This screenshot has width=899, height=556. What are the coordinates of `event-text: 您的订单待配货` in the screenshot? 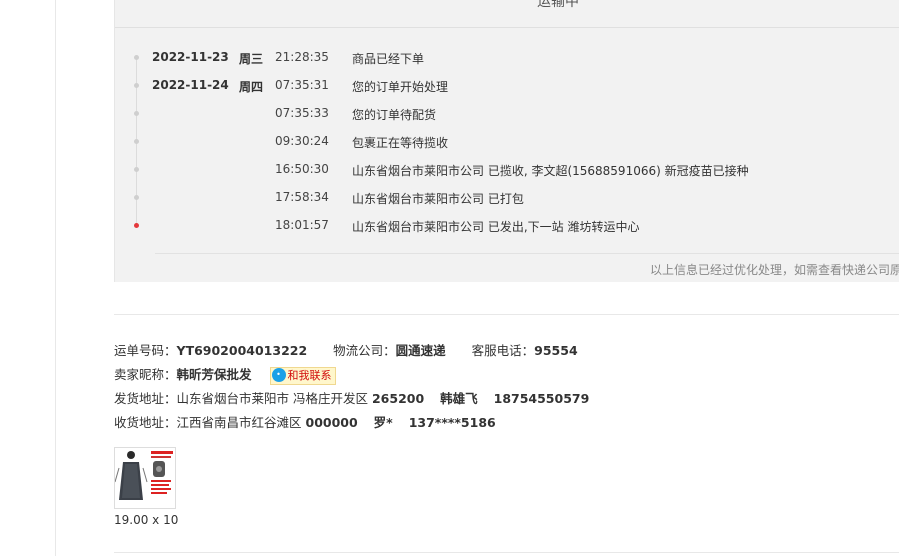 It's located at (394, 115).